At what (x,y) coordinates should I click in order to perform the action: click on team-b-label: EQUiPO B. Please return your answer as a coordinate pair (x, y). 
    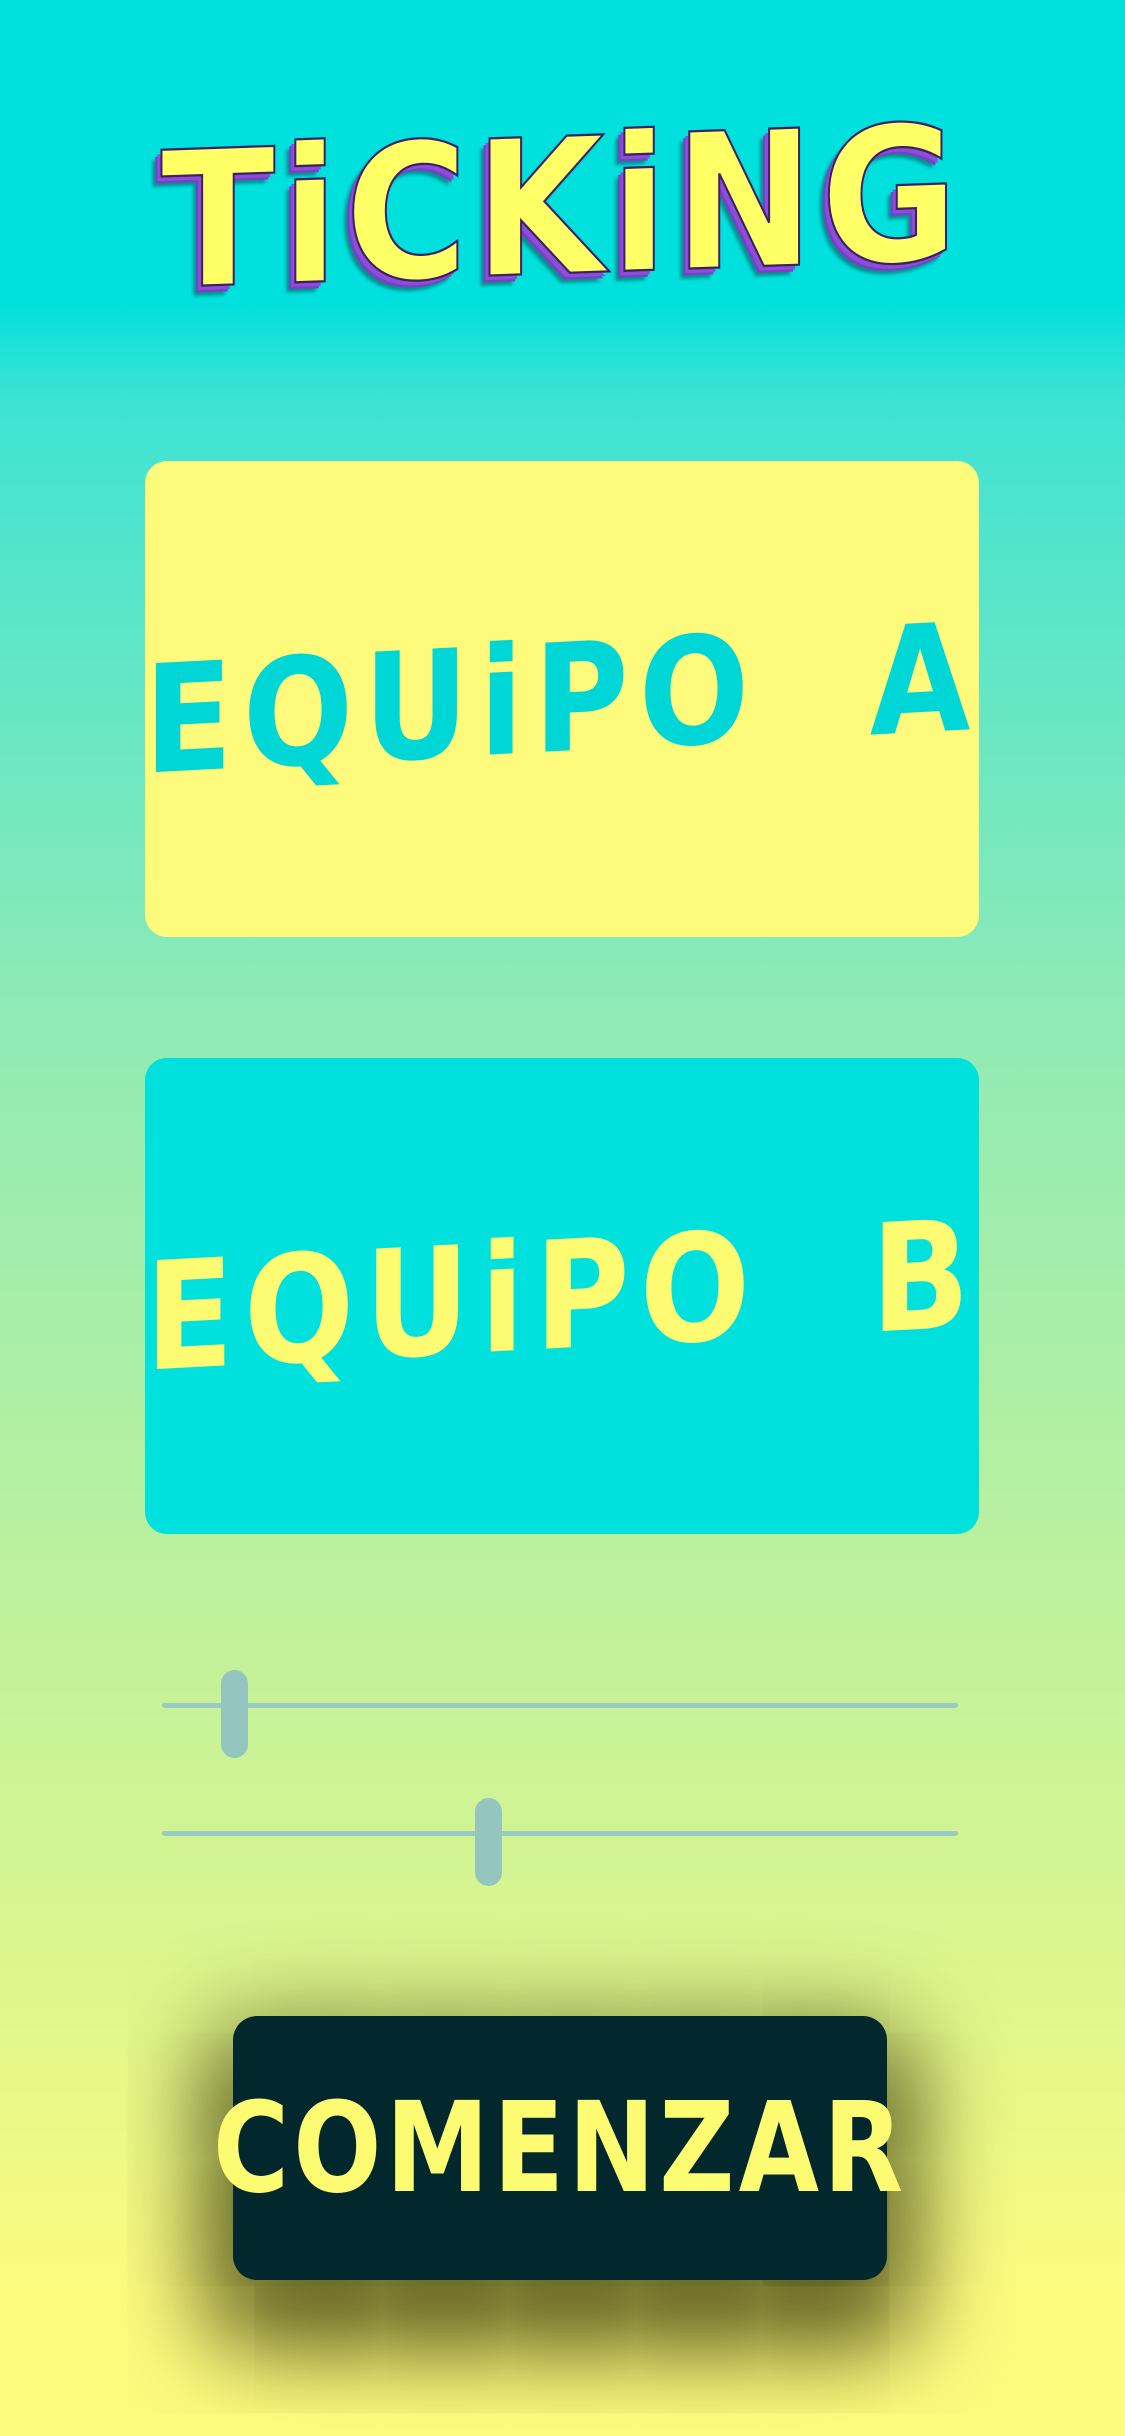
    Looking at the image, I should click on (562, 1296).